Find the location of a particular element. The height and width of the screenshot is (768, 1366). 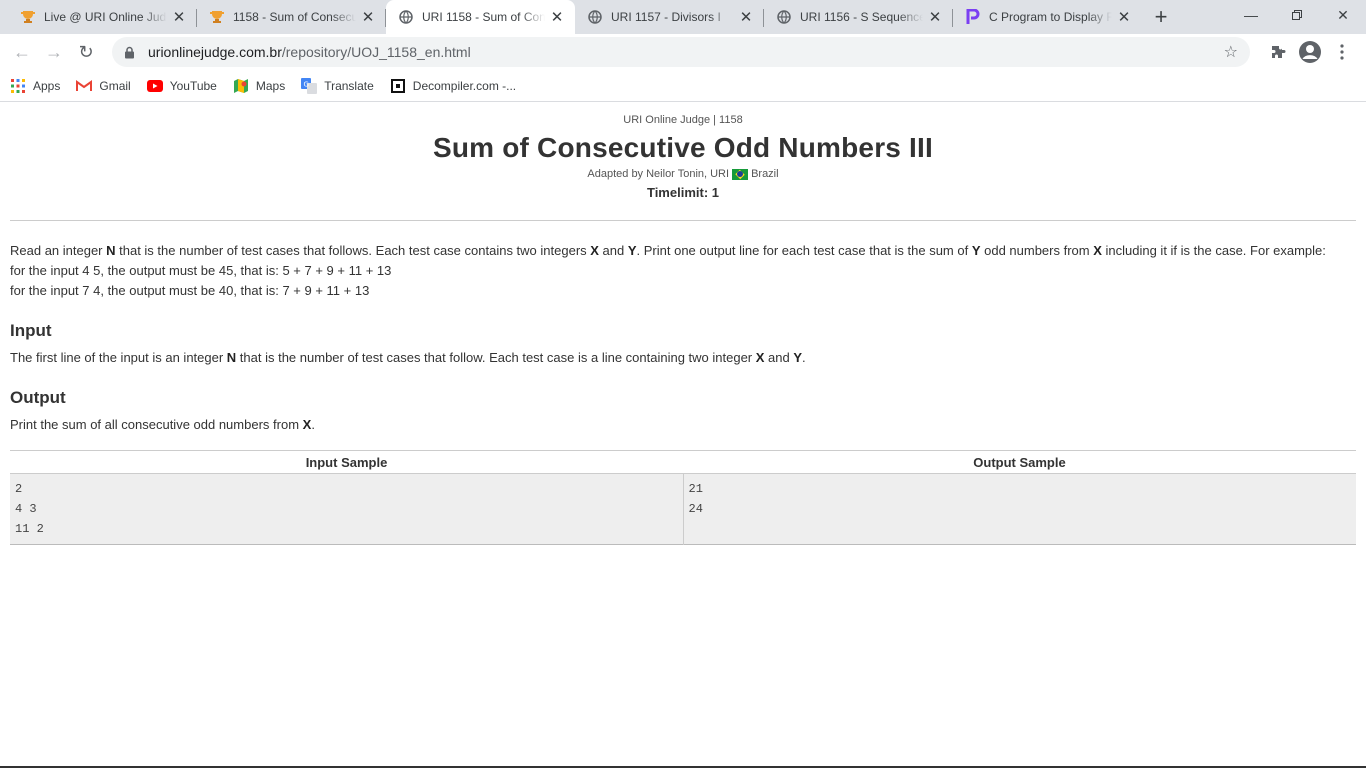

input-sample-header: Input Sample is located at coordinates (346, 462).